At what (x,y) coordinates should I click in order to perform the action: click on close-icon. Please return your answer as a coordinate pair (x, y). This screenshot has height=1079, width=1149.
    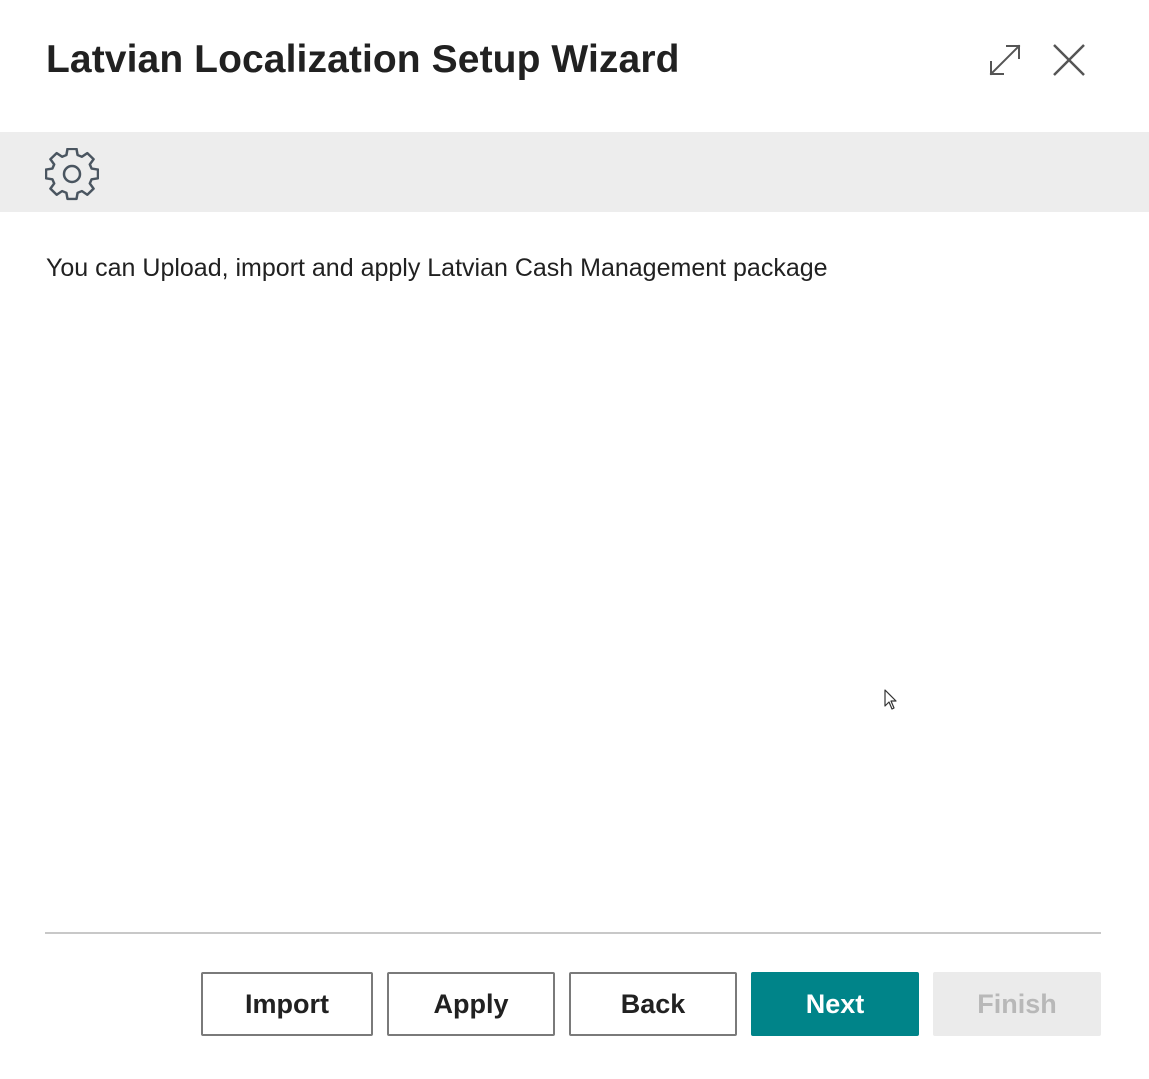
    Looking at the image, I should click on (1069, 60).